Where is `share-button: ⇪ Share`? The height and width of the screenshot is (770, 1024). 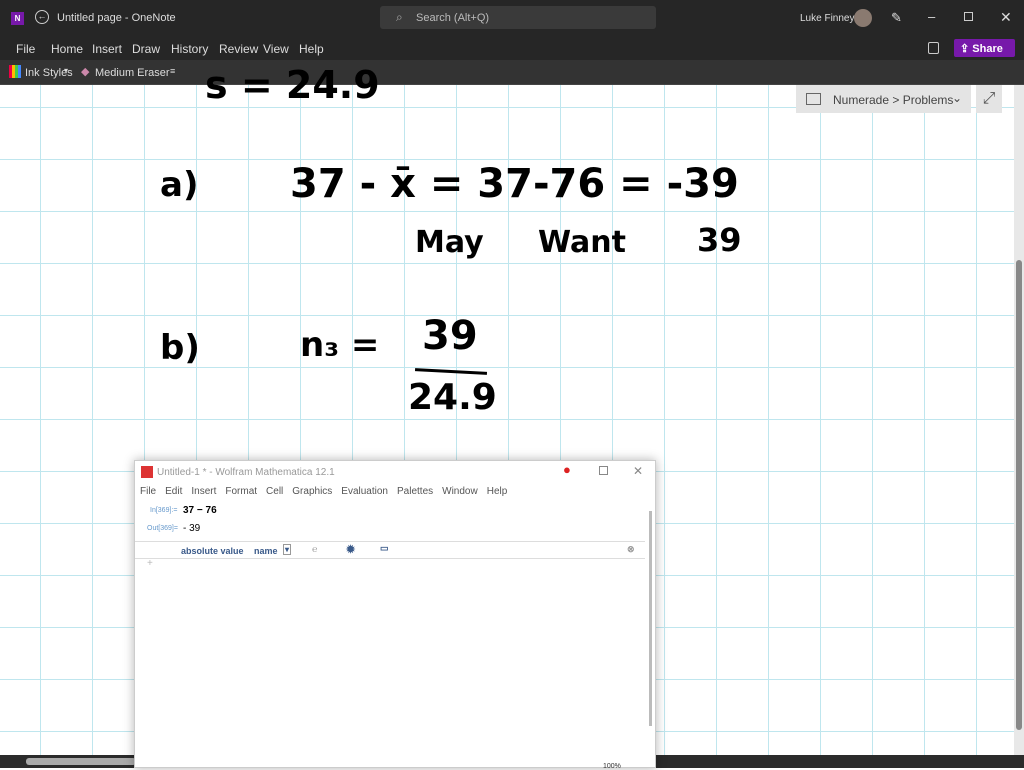
share-button: ⇪ Share is located at coordinates (984, 48).